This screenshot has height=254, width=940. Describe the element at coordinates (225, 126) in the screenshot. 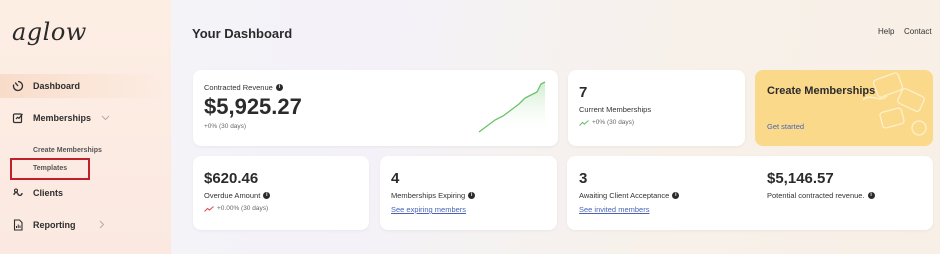

I see `contracted-revenue-change: +0% (30 days)` at that location.